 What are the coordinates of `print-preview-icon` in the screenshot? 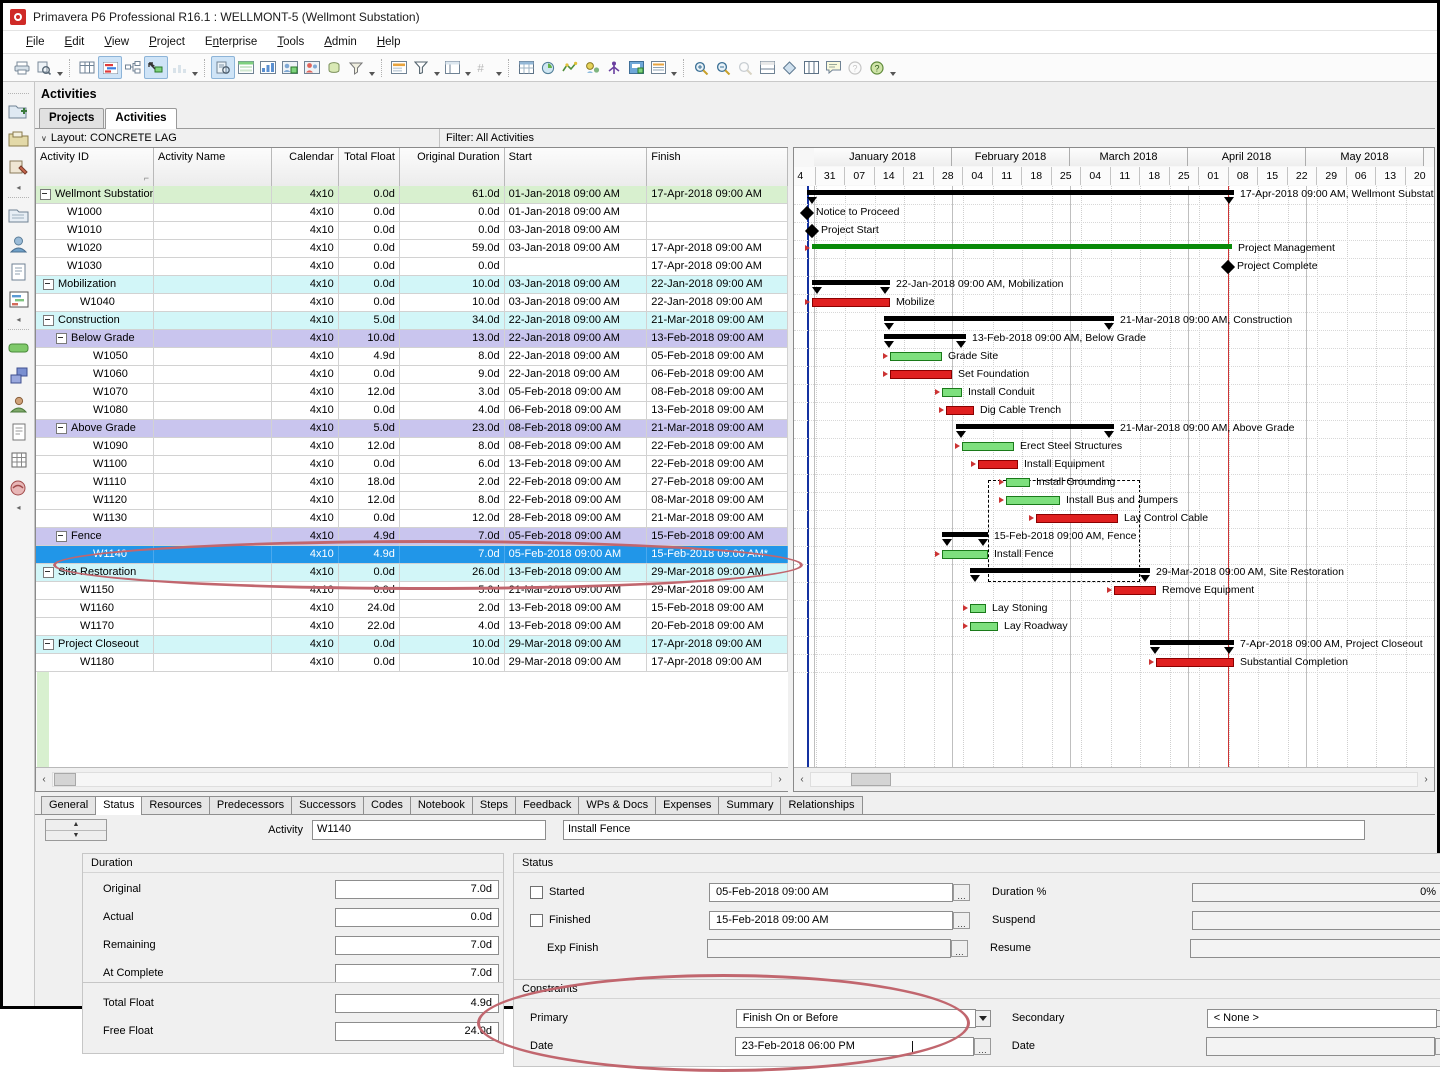 It's located at (44, 67).